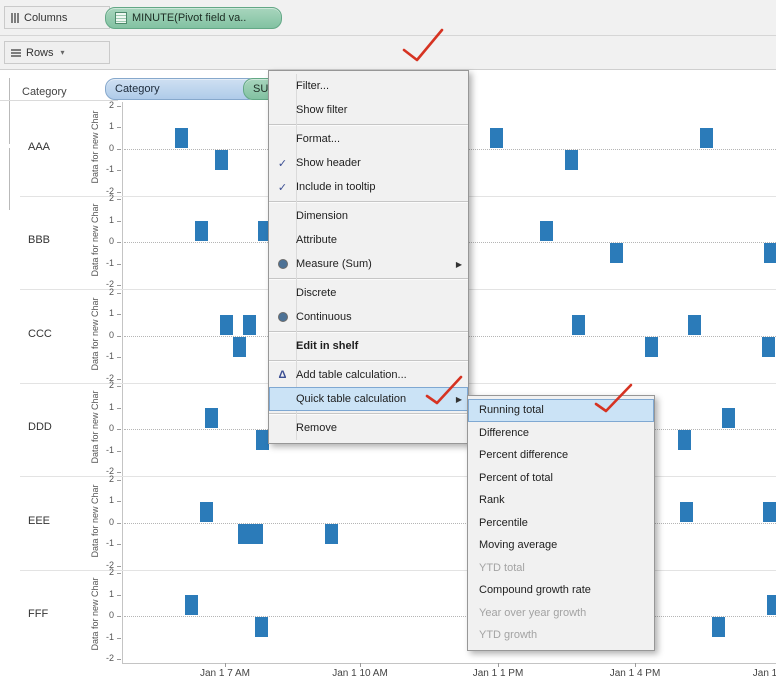  What do you see at coordinates (368, 110) in the screenshot?
I see `menu-item-show-filter: Show filter` at bounding box center [368, 110].